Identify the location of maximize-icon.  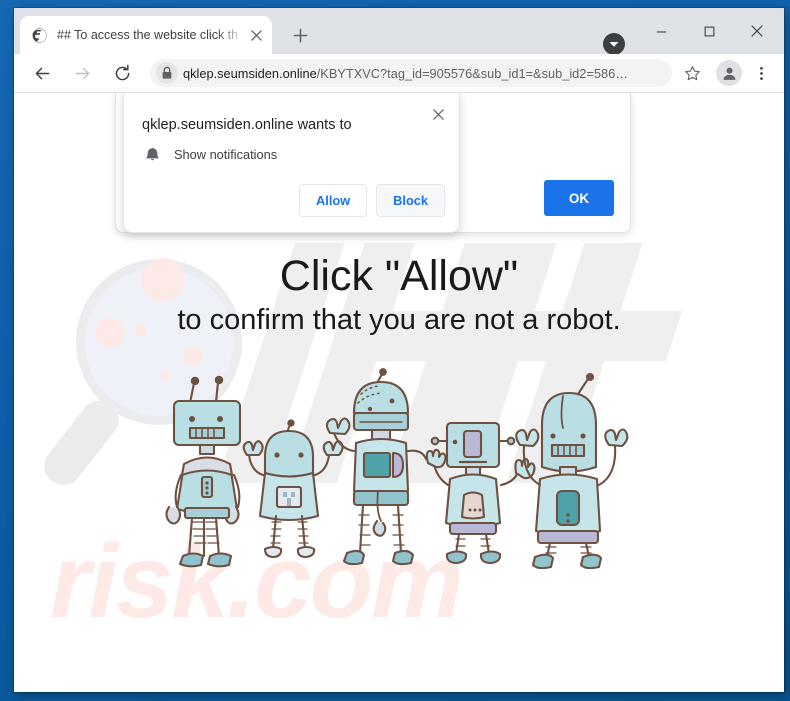
(709, 31).